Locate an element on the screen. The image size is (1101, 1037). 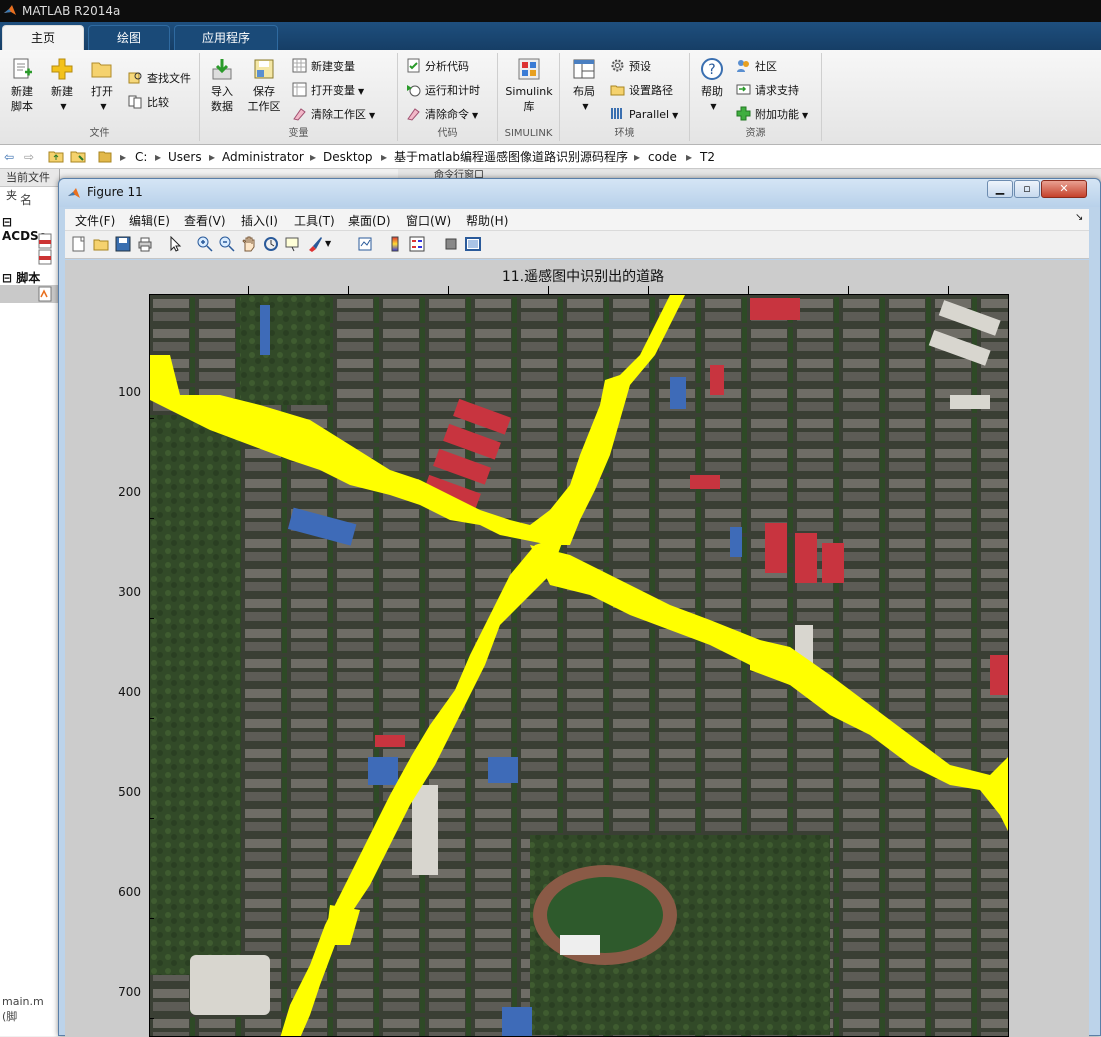
colorbar-icon is located at coordinates (395, 244).